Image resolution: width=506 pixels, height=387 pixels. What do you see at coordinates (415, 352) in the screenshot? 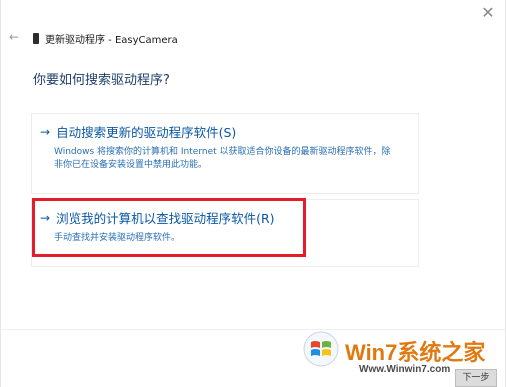
I see `watermark-text: Win7系统之家` at bounding box center [415, 352].